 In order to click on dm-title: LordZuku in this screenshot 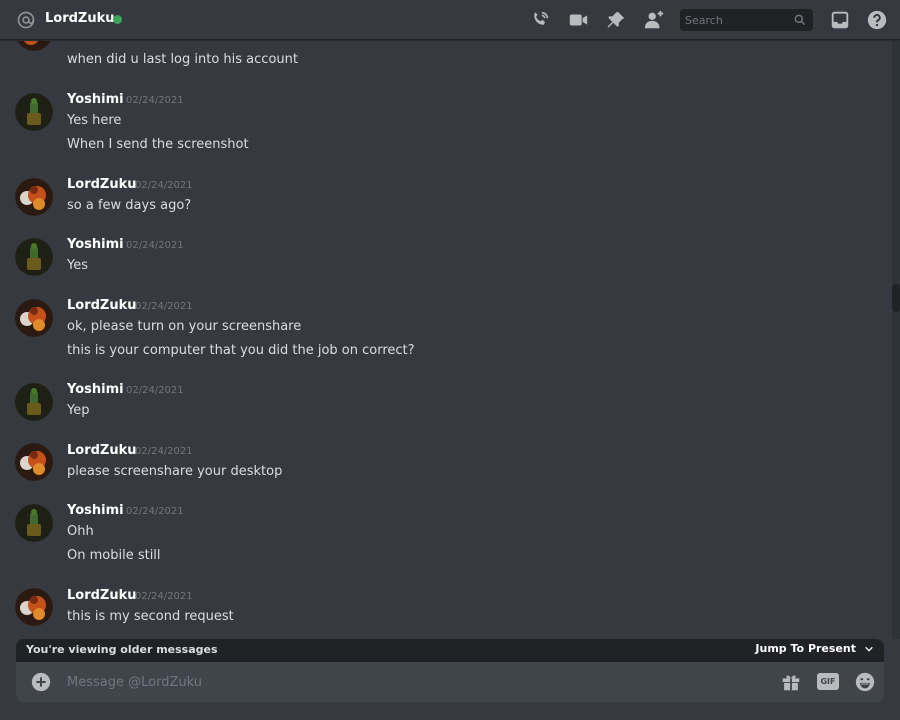, I will do `click(80, 18)`.